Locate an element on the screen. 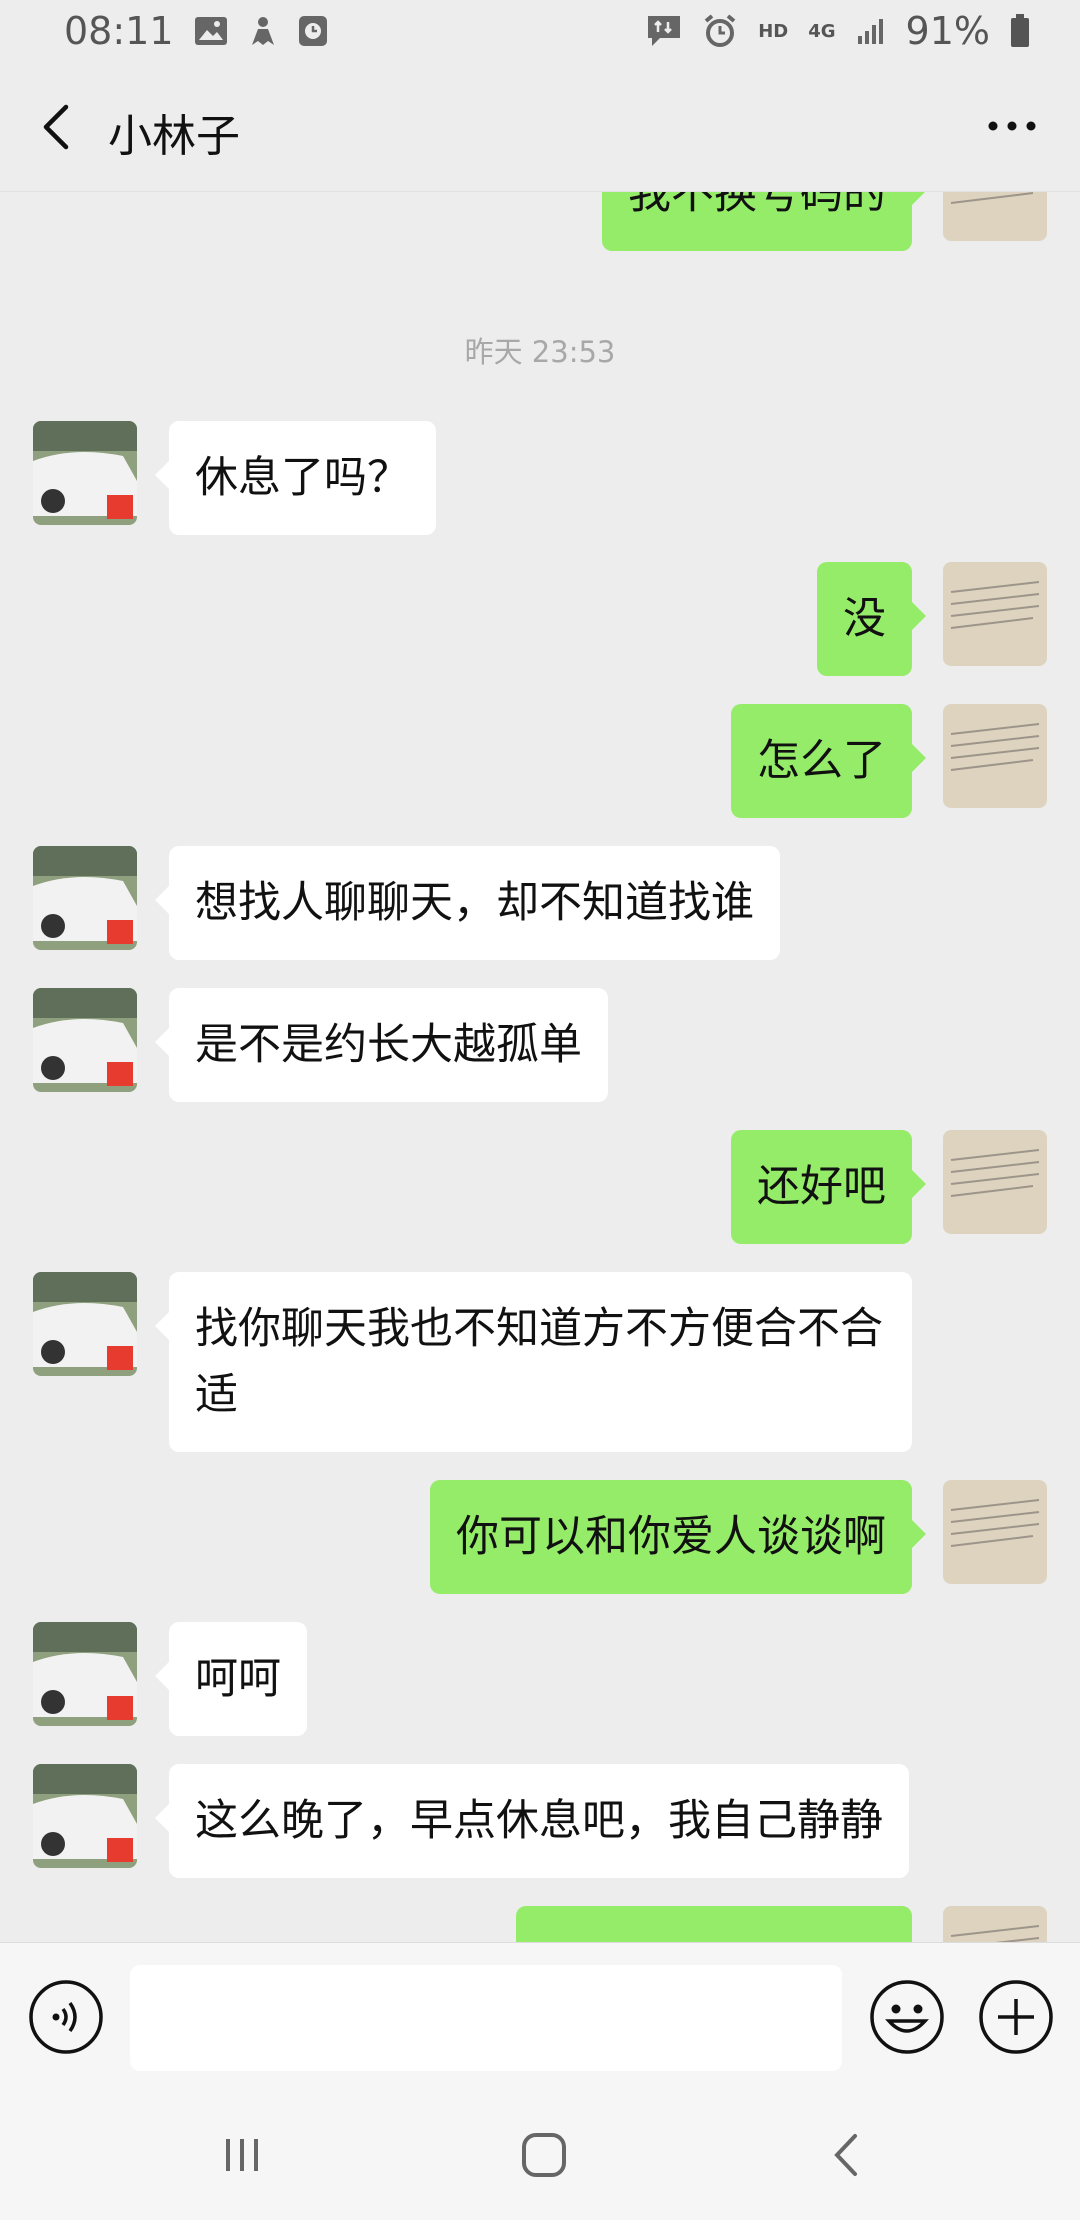  sent-message-bubble is located at coordinates (714, 1924).